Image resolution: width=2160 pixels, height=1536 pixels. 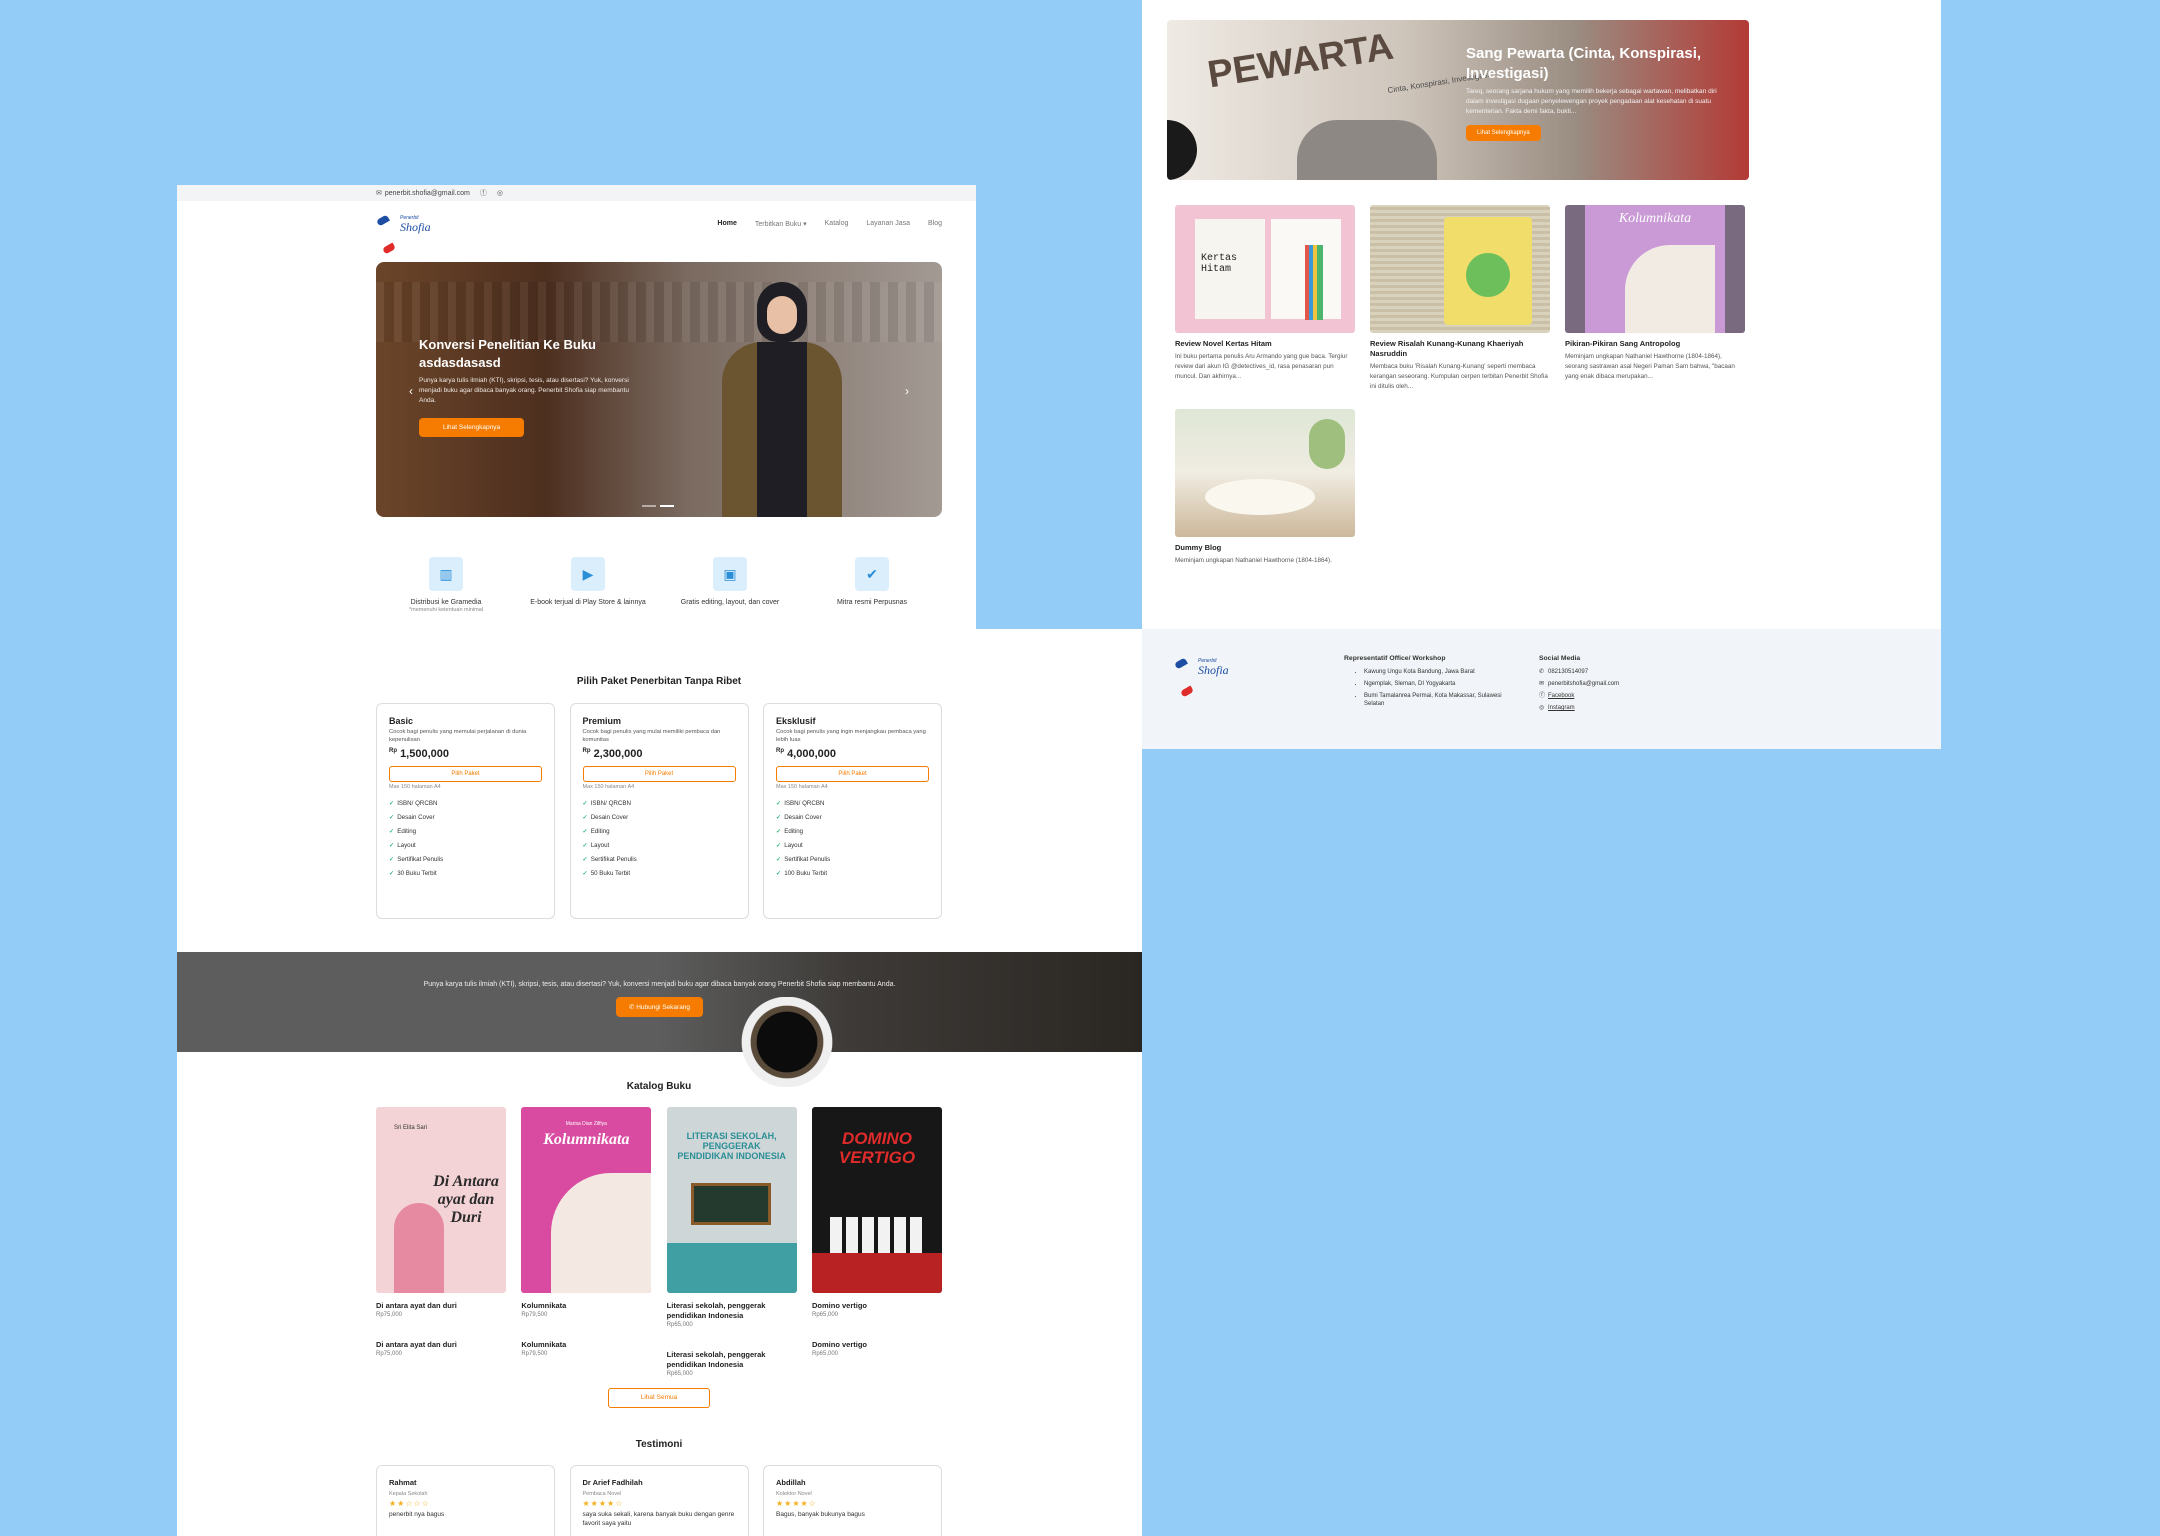 What do you see at coordinates (419, 754) in the screenshot?
I see `package-price: Rp 1,500,000` at bounding box center [419, 754].